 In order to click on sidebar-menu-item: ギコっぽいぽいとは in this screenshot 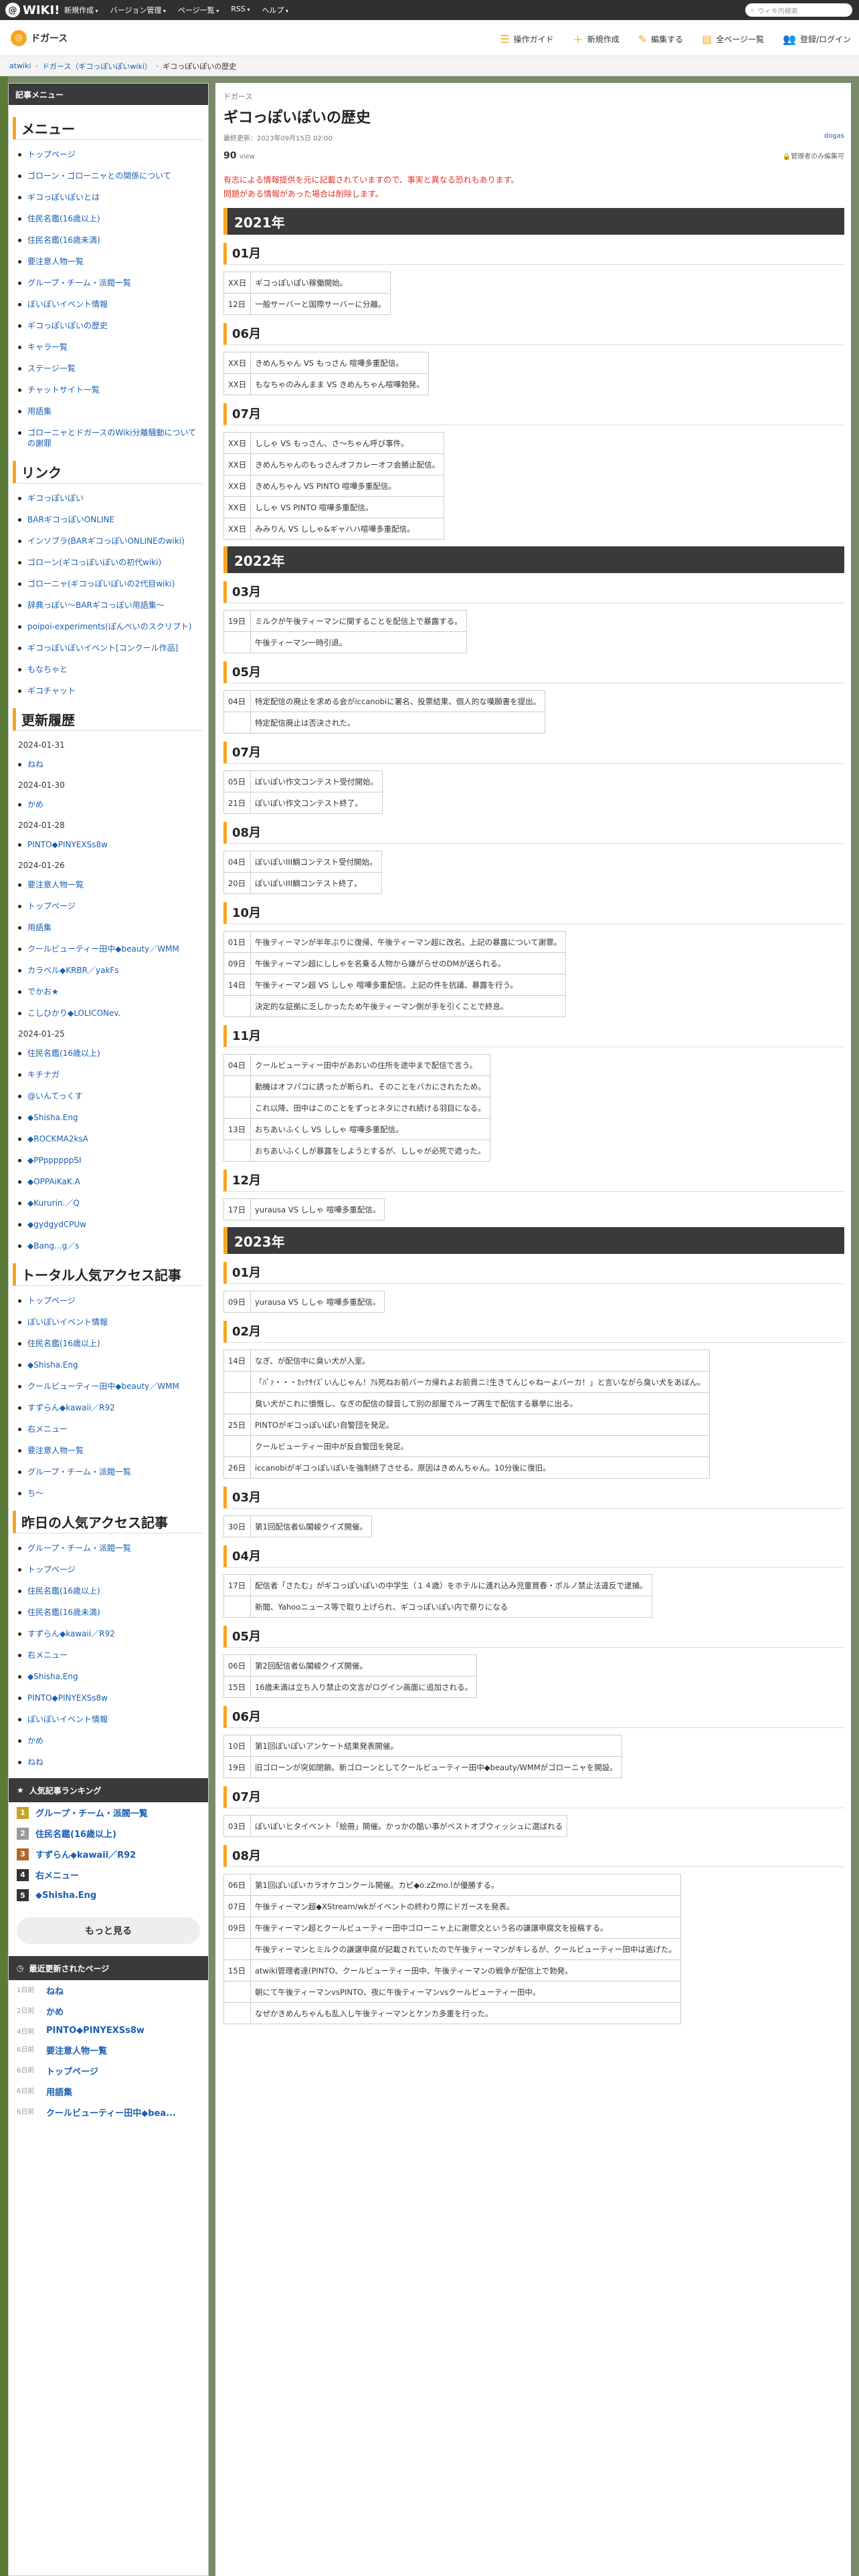, I will do `click(109, 197)`.